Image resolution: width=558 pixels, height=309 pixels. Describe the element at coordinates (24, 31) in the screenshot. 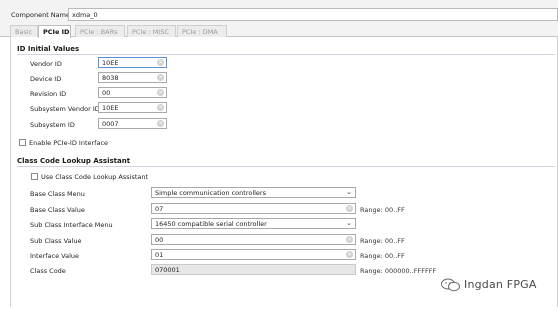

I see `tab-basic: Basic` at that location.